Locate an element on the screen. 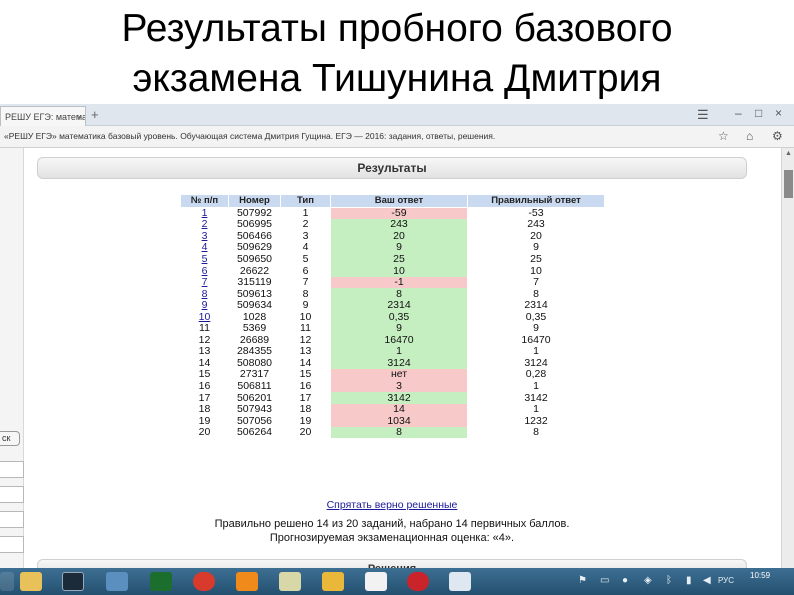 The height and width of the screenshot is (595, 794). your-answer-cell: нет is located at coordinates (399, 375).